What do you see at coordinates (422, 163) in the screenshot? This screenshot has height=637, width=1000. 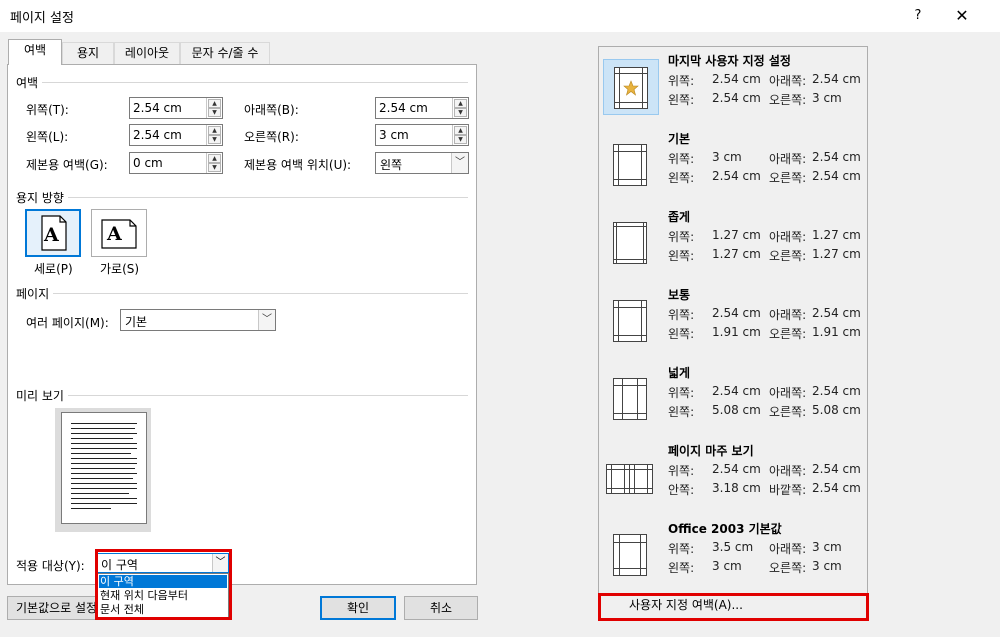 I see `gutter-position-select: 왼쪽 ﹀` at bounding box center [422, 163].